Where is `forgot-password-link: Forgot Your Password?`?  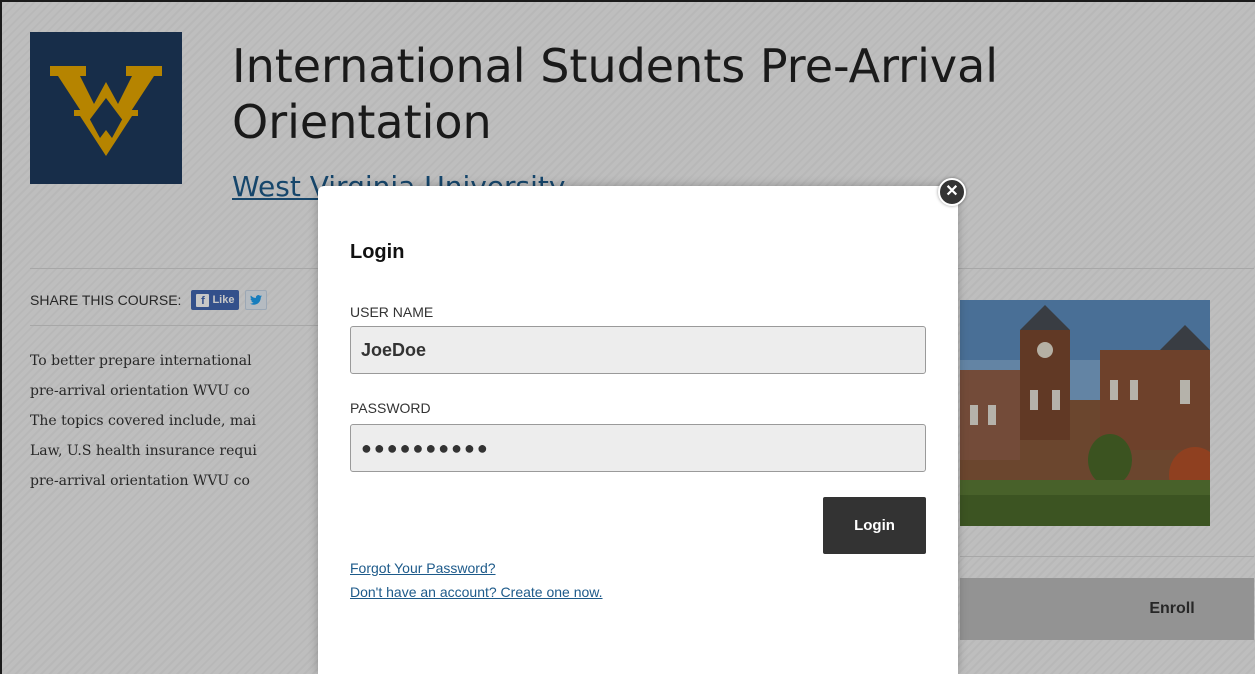
forgot-password-link: Forgot Your Password? is located at coordinates (423, 568).